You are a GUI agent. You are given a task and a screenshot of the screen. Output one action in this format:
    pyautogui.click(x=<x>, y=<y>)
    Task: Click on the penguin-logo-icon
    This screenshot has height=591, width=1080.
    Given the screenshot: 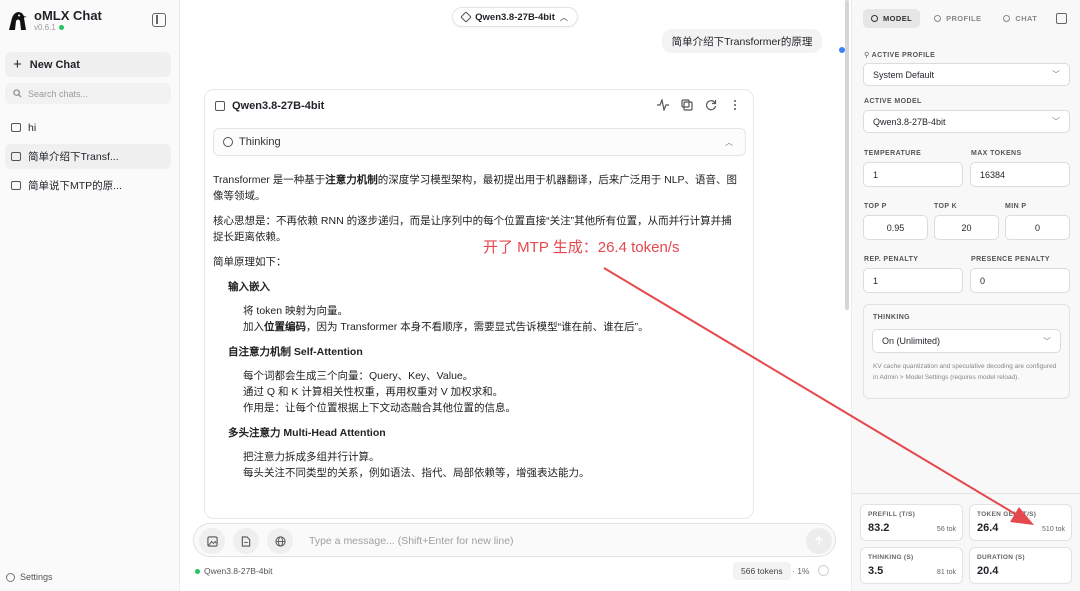 What is the action you would take?
    pyautogui.click(x=18, y=21)
    